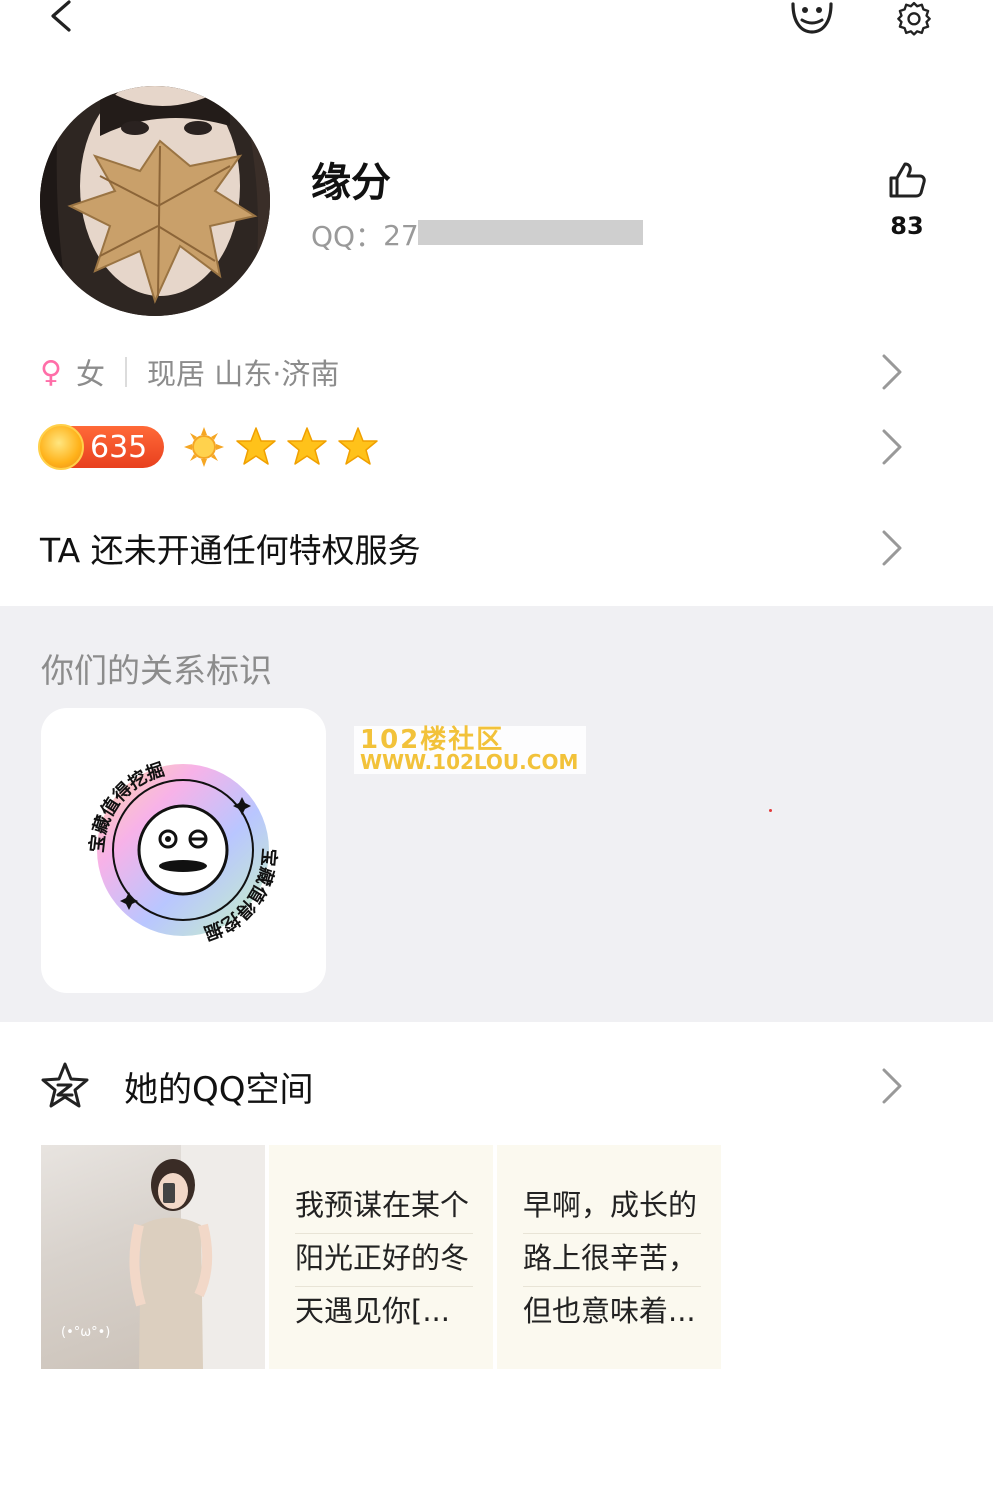 The width and height of the screenshot is (993, 1500). What do you see at coordinates (496, 30) in the screenshot?
I see `top-bar` at bounding box center [496, 30].